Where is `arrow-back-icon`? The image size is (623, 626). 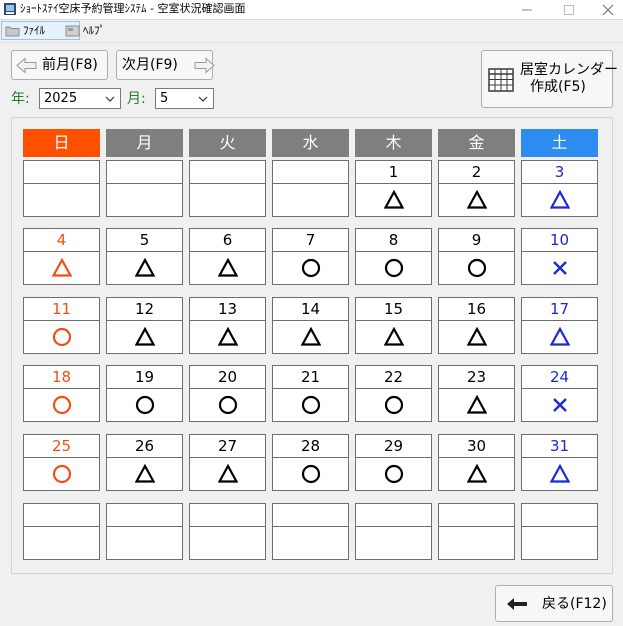 arrow-back-icon is located at coordinates (517, 604).